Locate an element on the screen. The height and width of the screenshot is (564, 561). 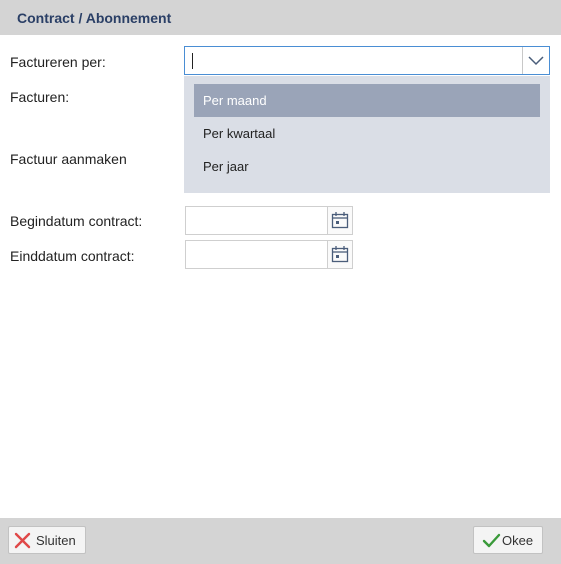
text-cursor is located at coordinates (192, 61).